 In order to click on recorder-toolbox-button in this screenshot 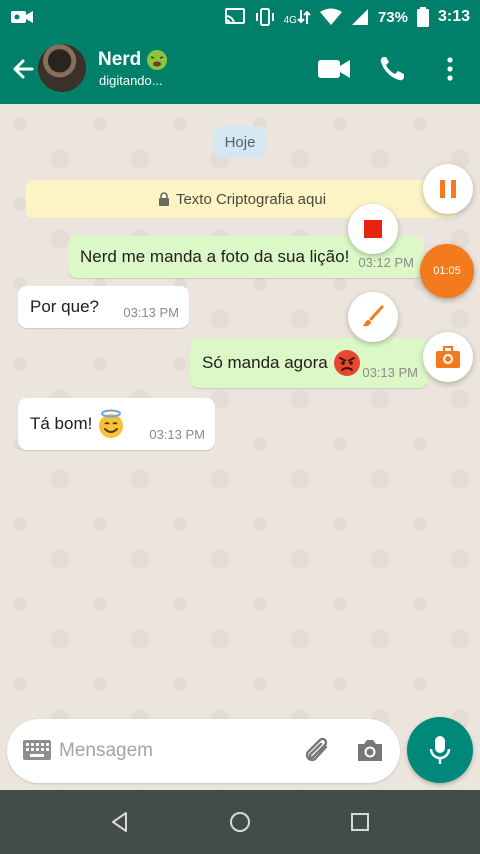, I will do `click(448, 357)`.